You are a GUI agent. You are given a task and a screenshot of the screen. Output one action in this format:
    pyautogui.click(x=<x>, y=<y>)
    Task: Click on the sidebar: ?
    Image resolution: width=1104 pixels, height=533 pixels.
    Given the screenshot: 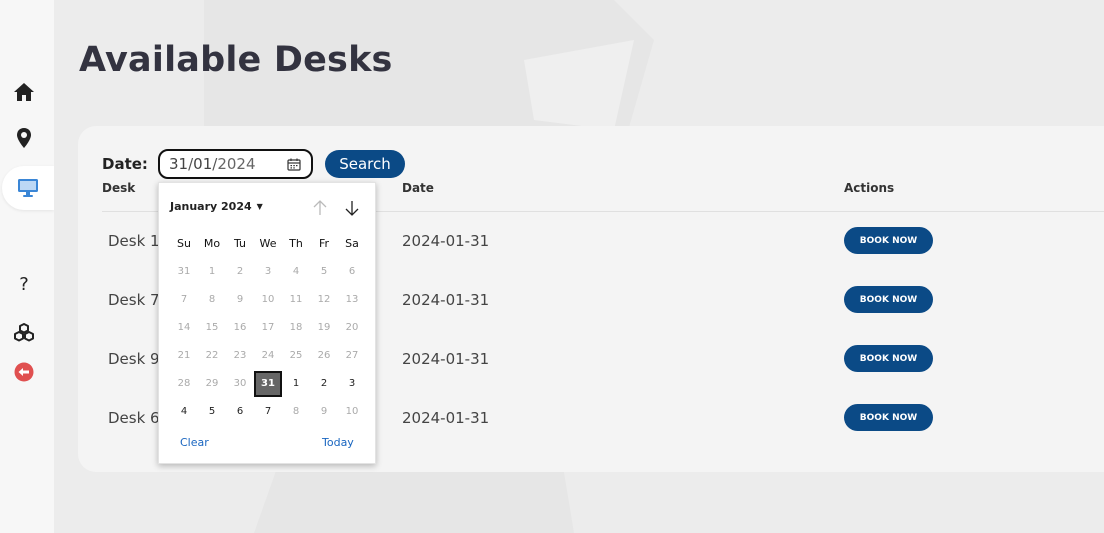 What is the action you would take?
    pyautogui.click(x=27, y=266)
    